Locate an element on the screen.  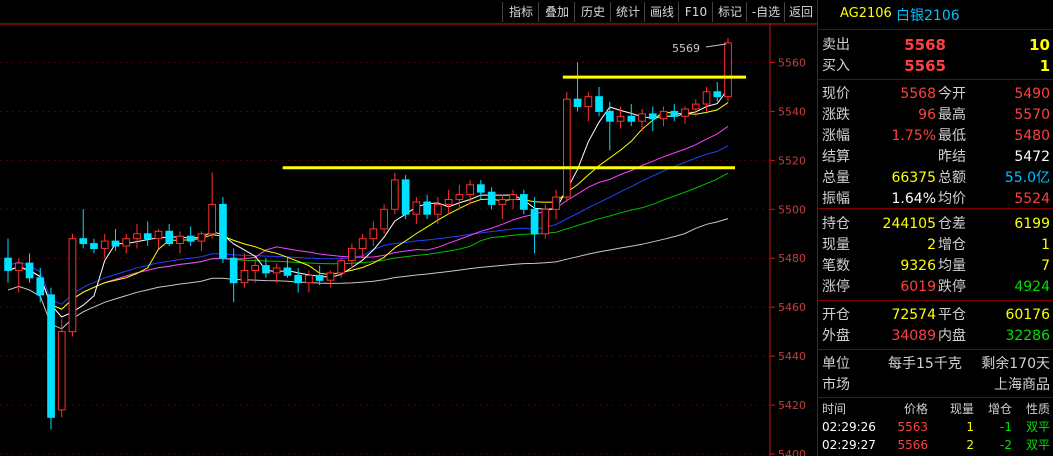
stat-value: 6199 is located at coordinates (1032, 224).